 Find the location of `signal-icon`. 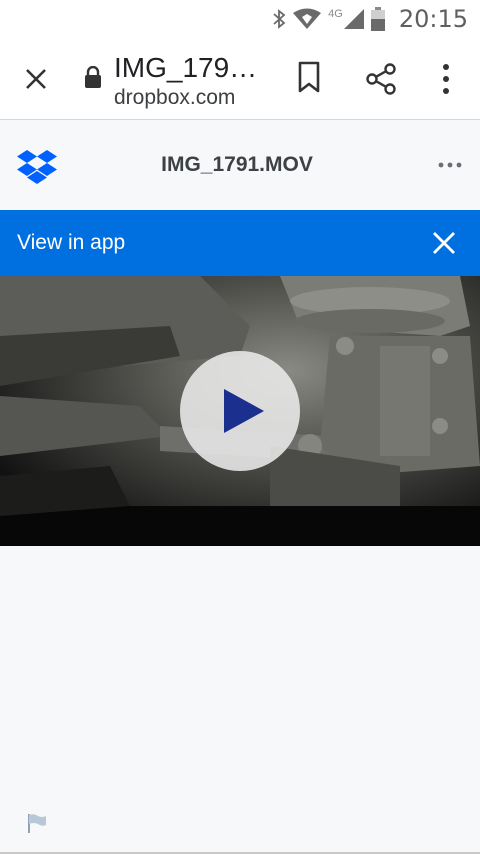

signal-icon is located at coordinates (353, 19).